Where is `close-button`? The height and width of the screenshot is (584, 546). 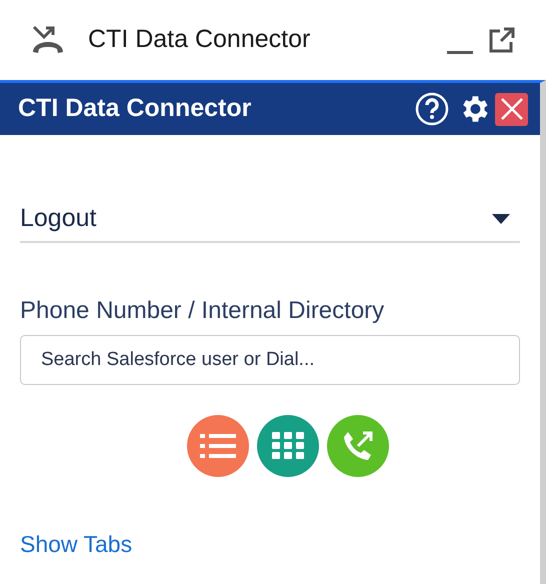
close-button is located at coordinates (511, 109).